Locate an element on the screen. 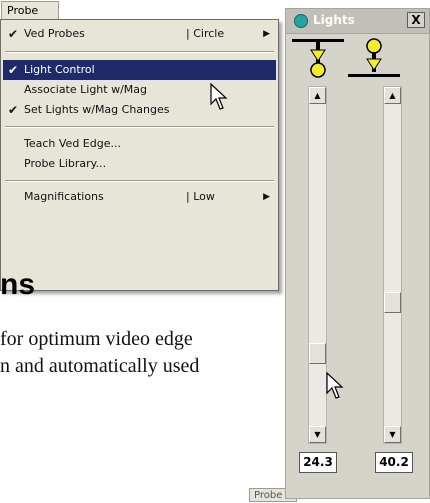 The height and width of the screenshot is (503, 430). menu-item-set-lights: ✔ Set Lights w/Mag Changes is located at coordinates (139, 110).